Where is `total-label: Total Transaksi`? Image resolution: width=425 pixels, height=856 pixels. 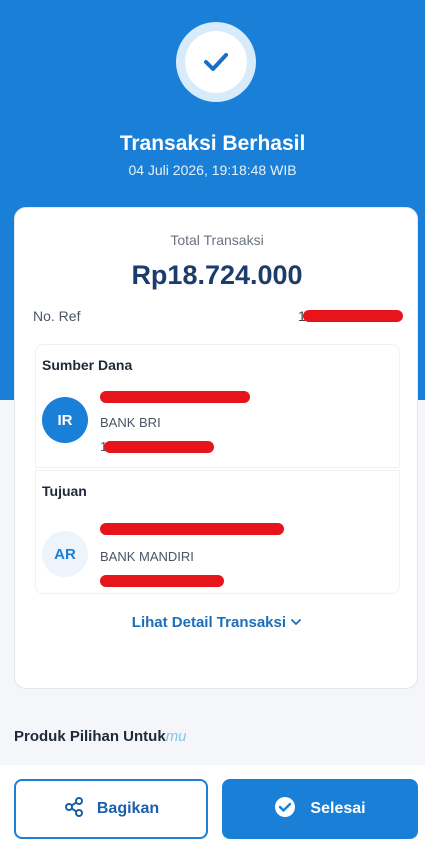 total-label: Total Transaksi is located at coordinates (217, 240).